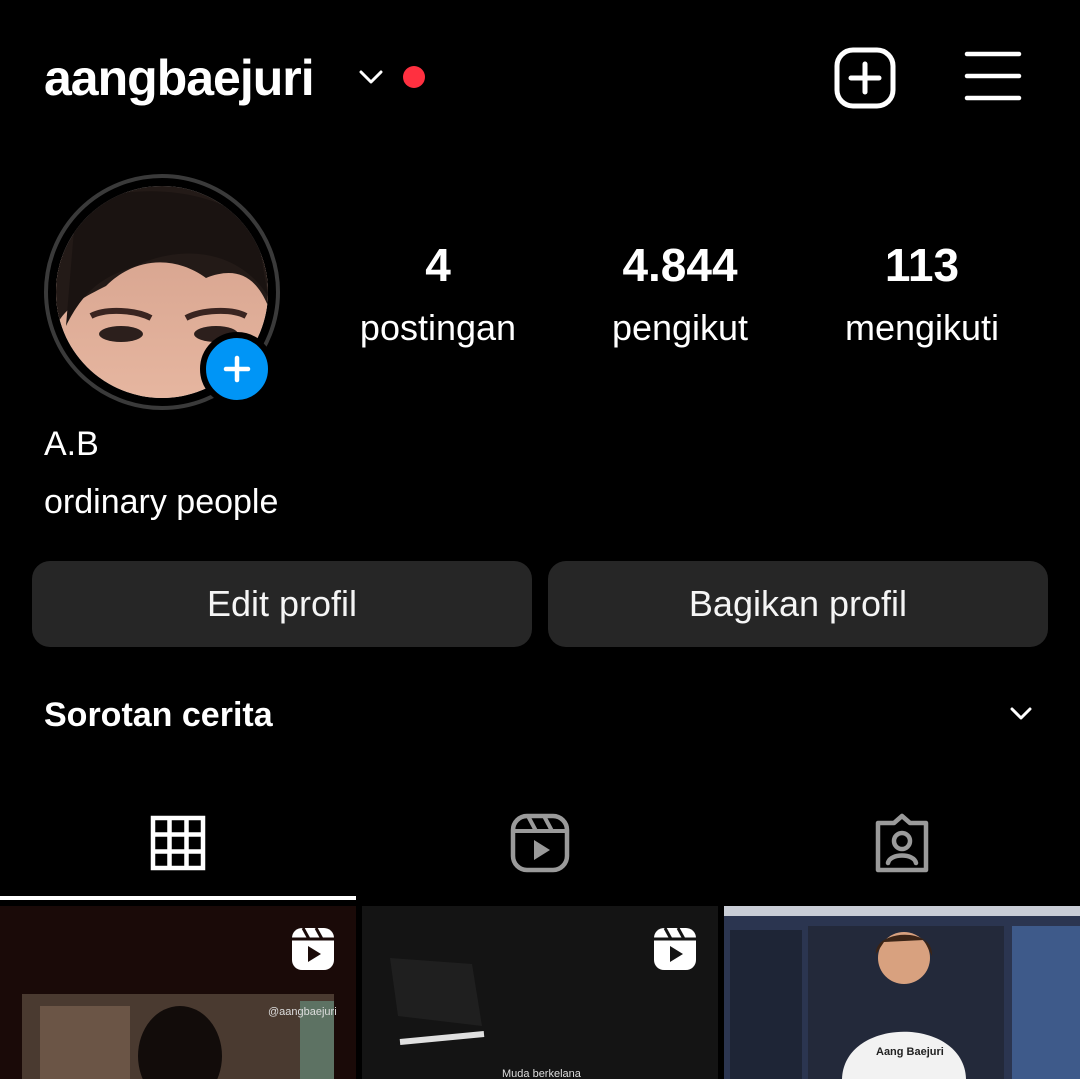 This screenshot has height=1079, width=1080. I want to click on post-thumbnail: Muda berkelana, so click(540, 992).